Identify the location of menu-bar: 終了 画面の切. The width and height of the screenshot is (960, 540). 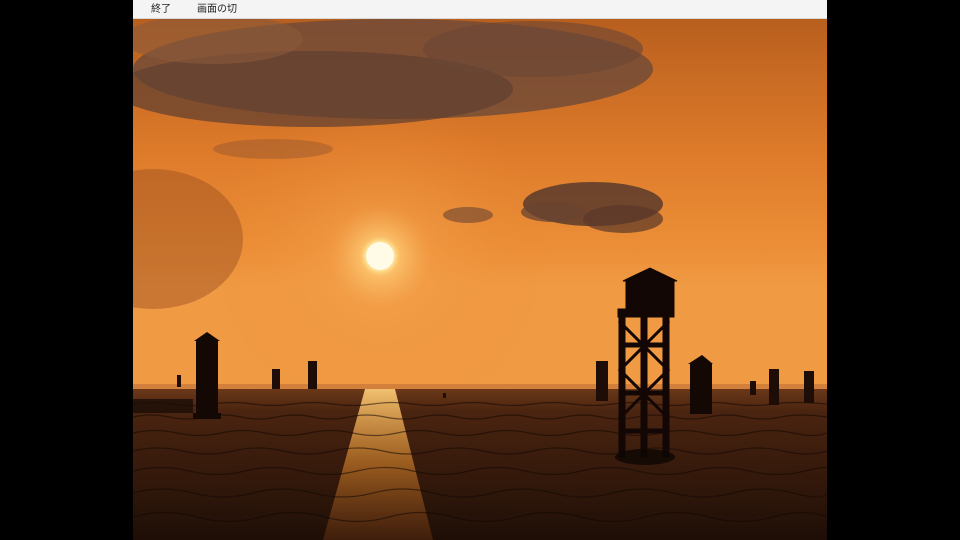
(480, 9).